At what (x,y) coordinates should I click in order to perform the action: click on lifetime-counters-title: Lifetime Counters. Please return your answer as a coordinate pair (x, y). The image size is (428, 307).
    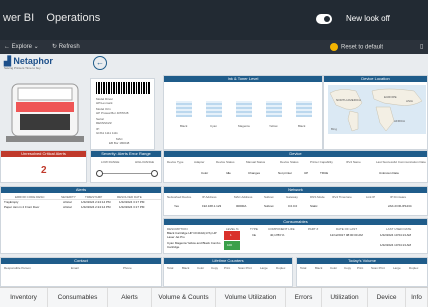
    Looking at the image, I should click on (228, 261).